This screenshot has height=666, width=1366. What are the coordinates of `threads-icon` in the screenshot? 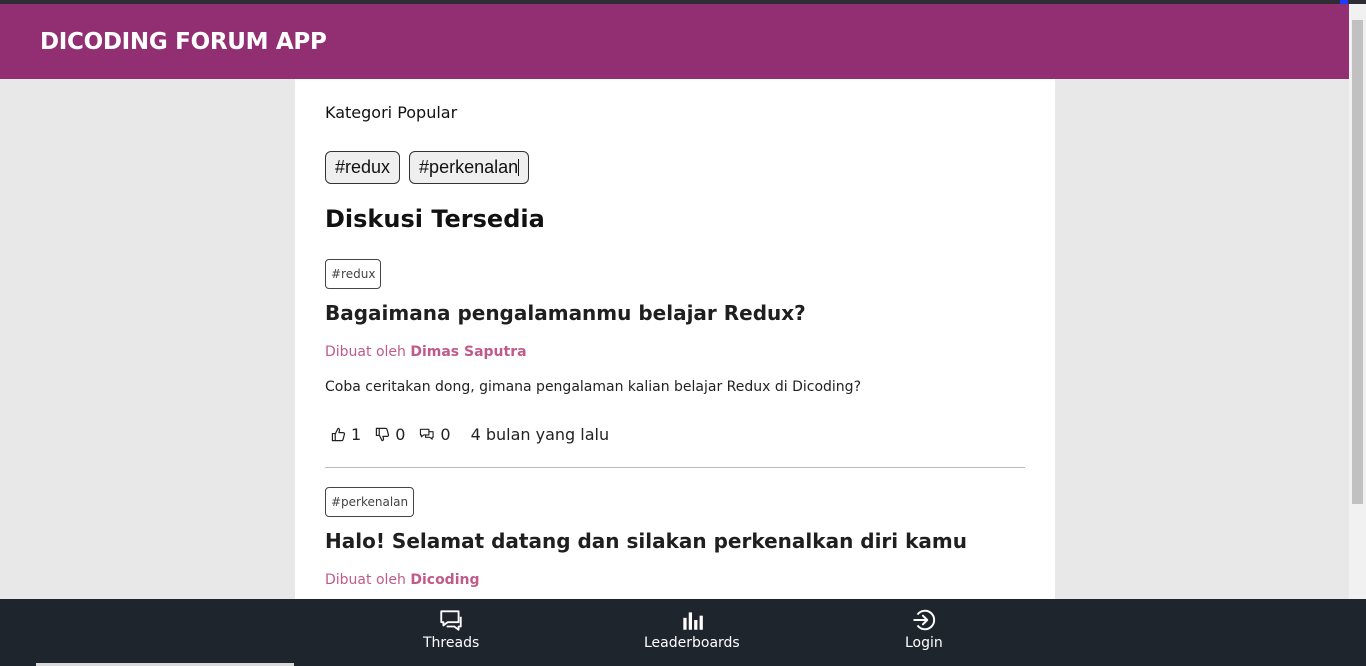 It's located at (451, 620).